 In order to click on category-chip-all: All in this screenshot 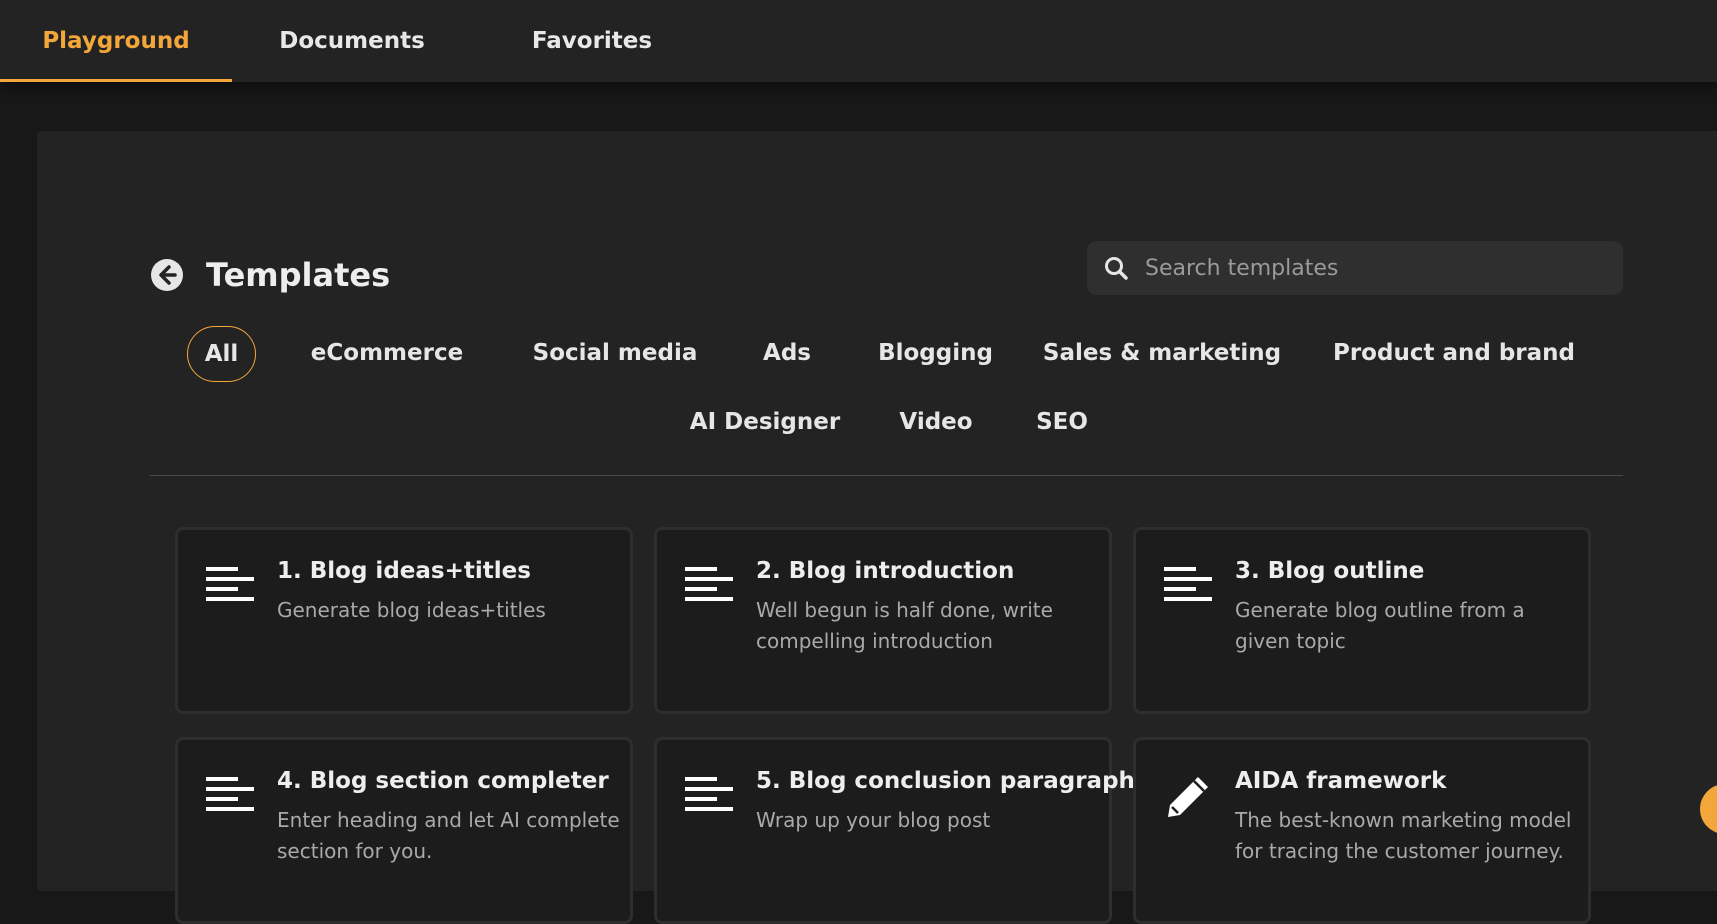, I will do `click(221, 354)`.